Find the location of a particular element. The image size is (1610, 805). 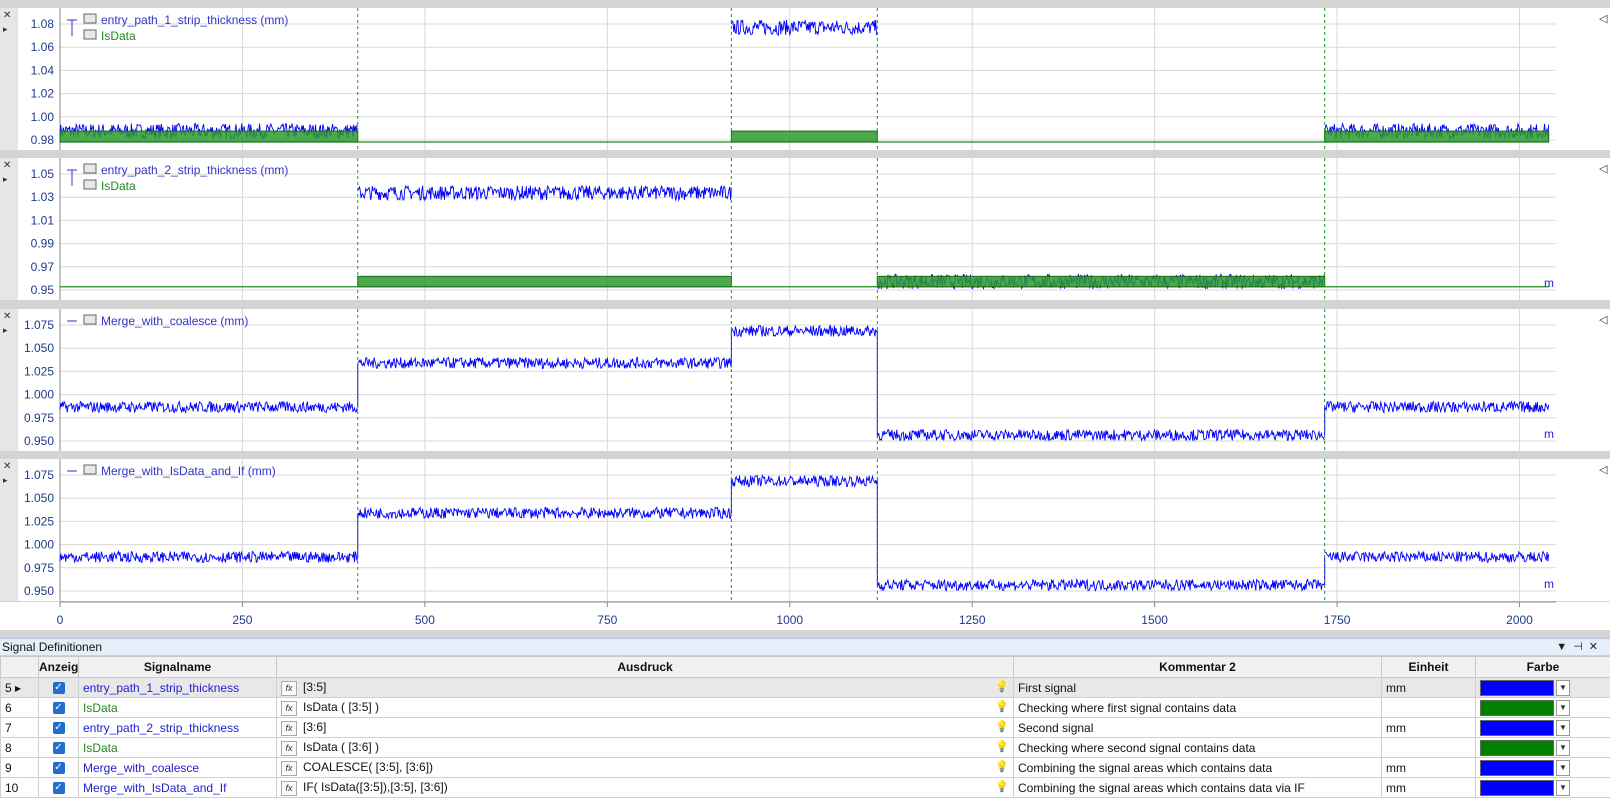

expression-cell: fx IsData ( [3:5] ) 💡 is located at coordinates (645, 707).